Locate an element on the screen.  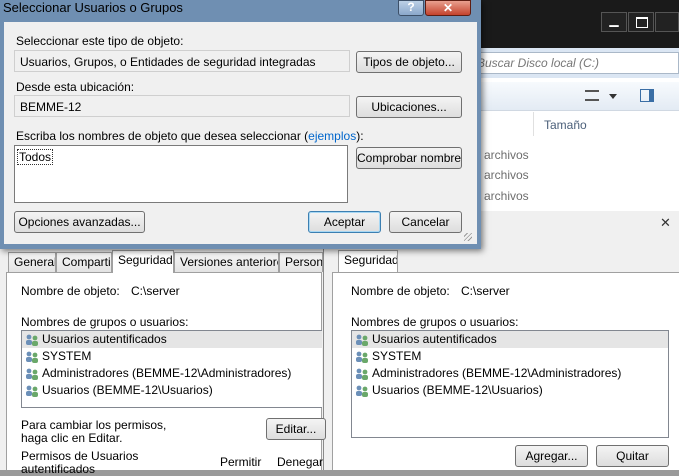
change-permissions-hint: Para cambiar los permisos, is located at coordinates (94, 425).